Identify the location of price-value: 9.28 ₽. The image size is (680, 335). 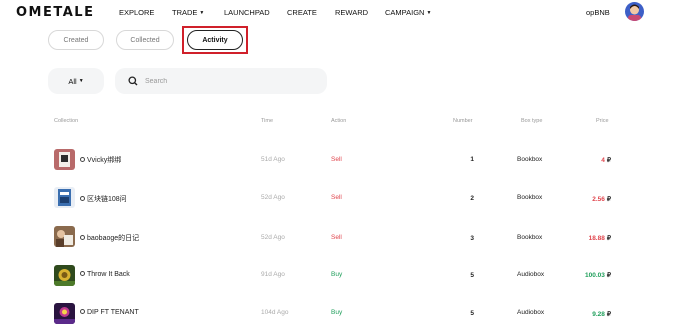
(590, 314).